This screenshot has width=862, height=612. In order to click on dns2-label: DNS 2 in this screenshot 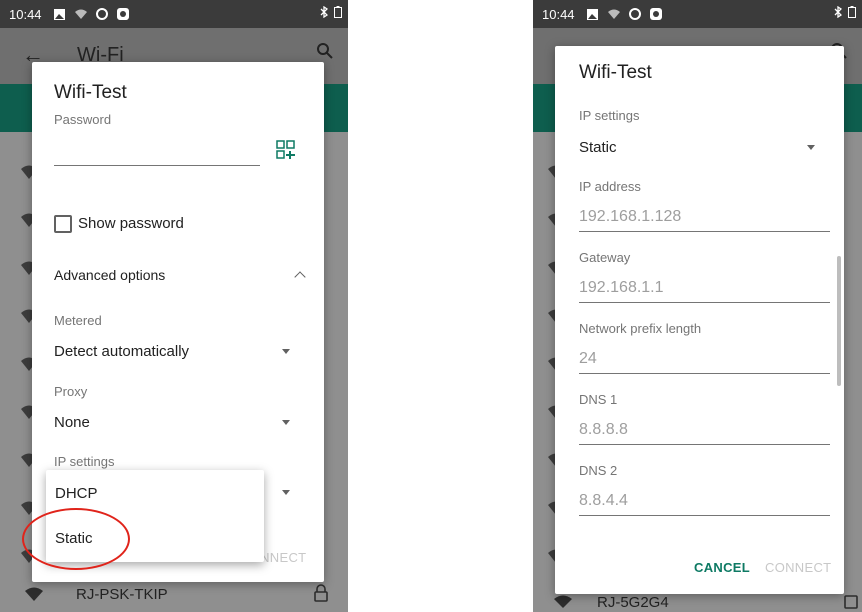, I will do `click(598, 470)`.